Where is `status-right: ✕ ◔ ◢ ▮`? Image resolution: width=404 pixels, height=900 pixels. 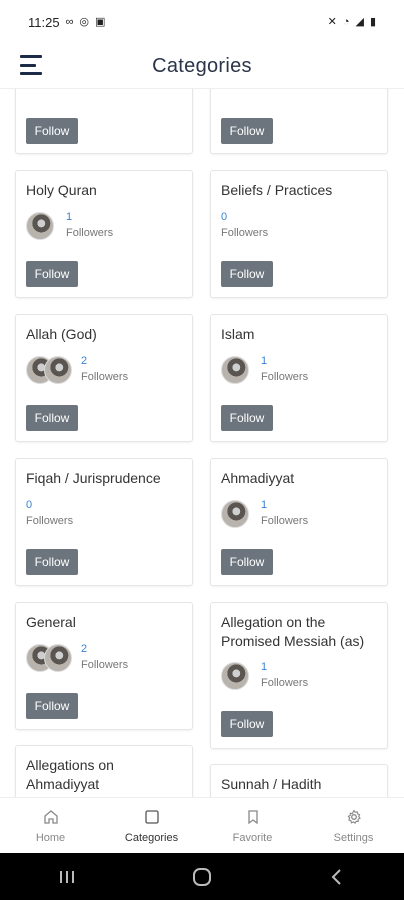 status-right: ✕ ◔ ◢ ▮ is located at coordinates (351, 21).